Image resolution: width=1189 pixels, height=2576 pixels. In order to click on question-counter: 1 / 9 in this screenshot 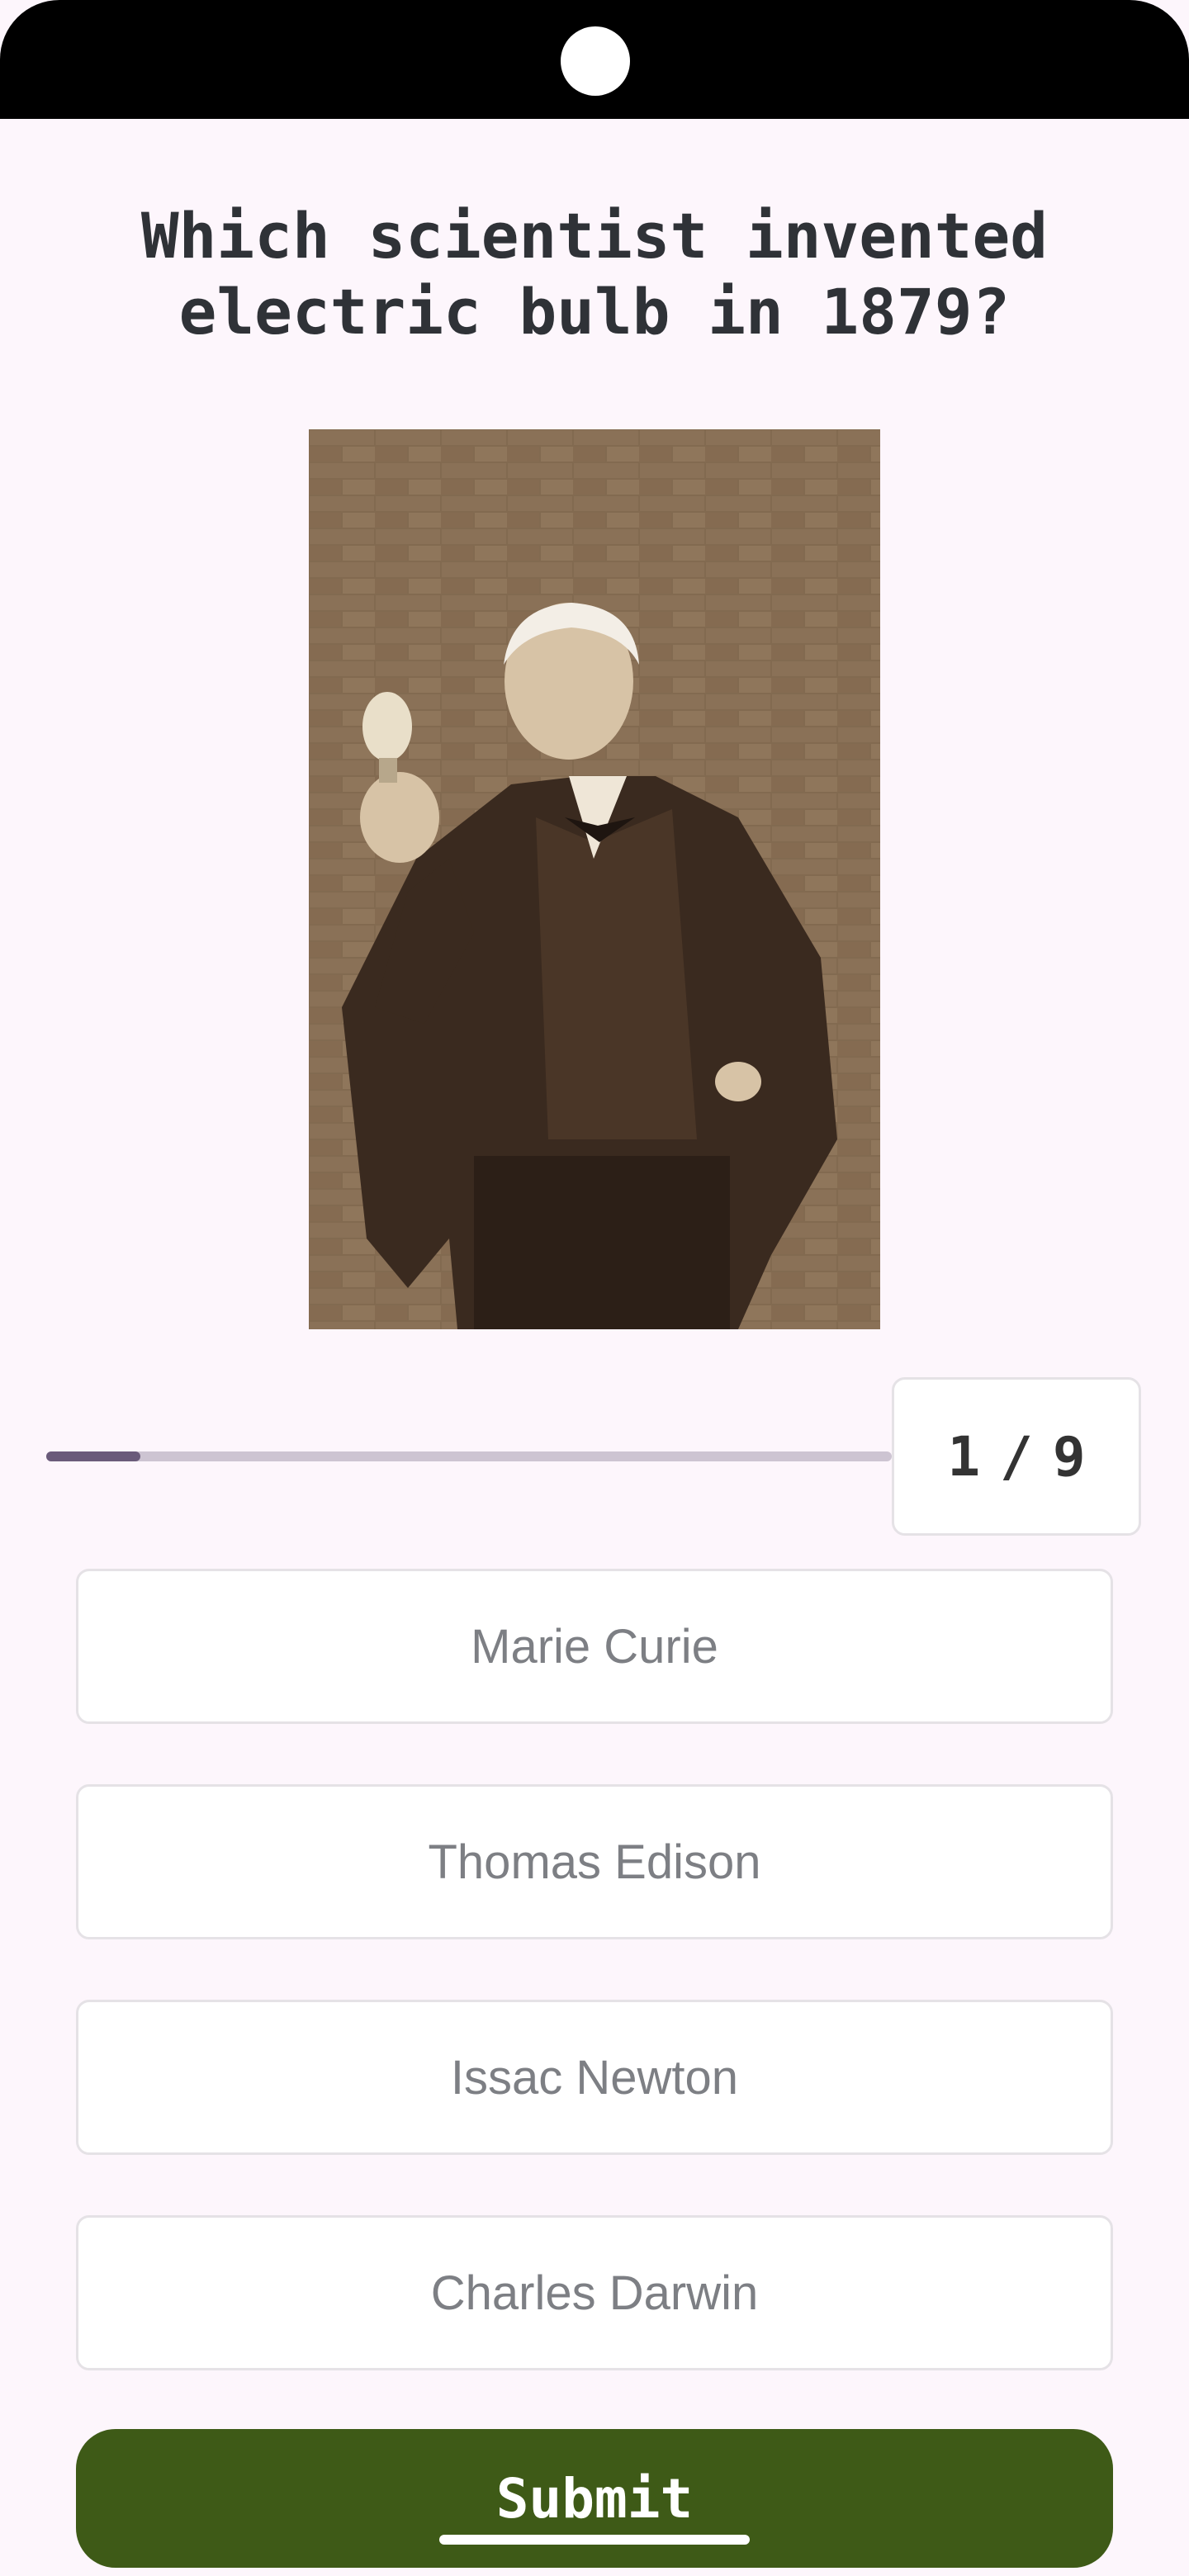, I will do `click(1016, 1456)`.